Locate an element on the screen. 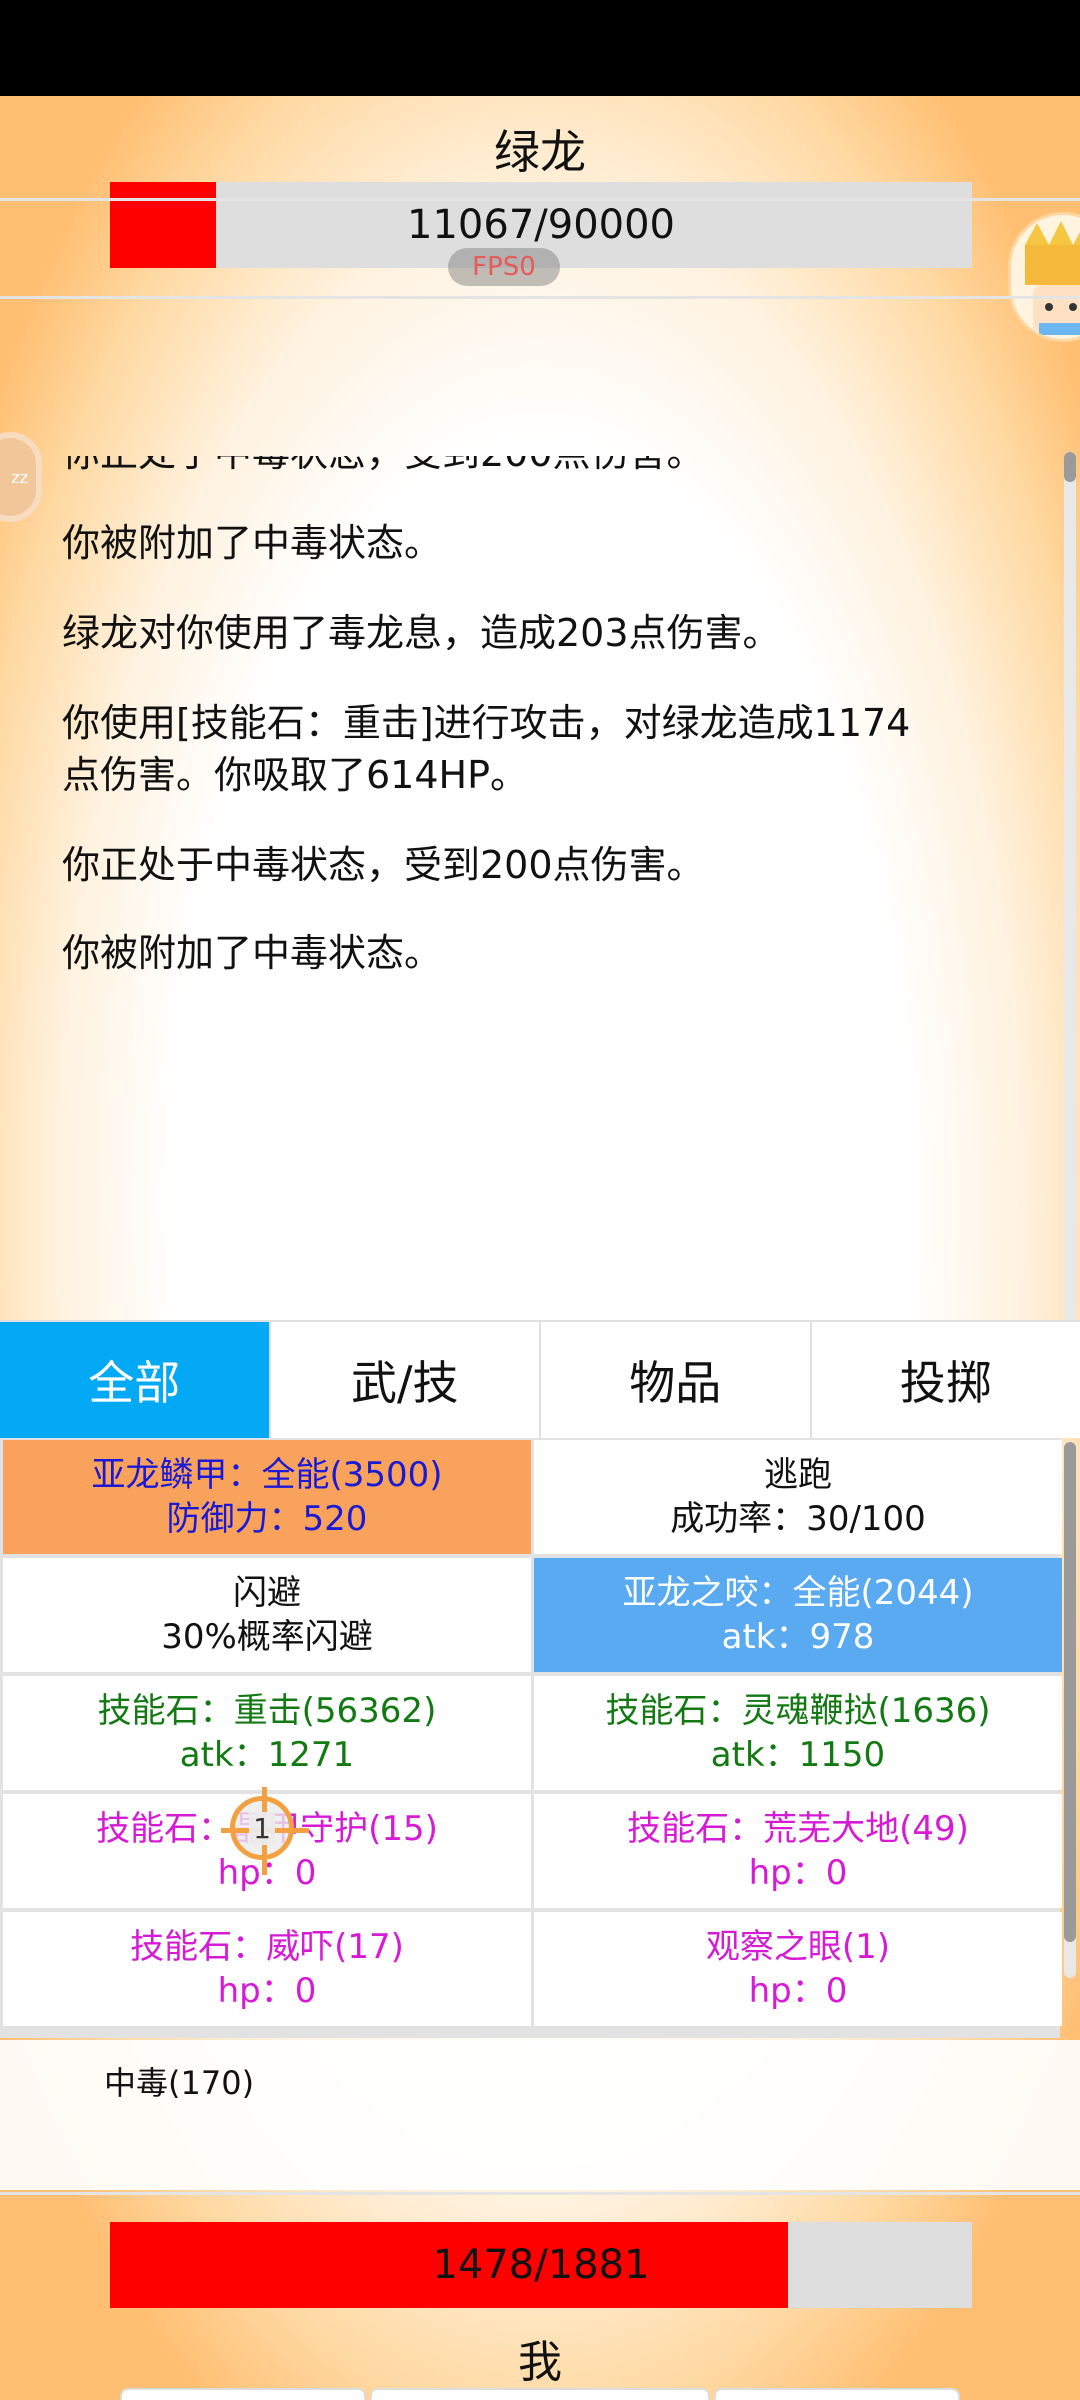 The height and width of the screenshot is (2400, 1080). action-title: 技能石：重击(56362) is located at coordinates (267, 1711).